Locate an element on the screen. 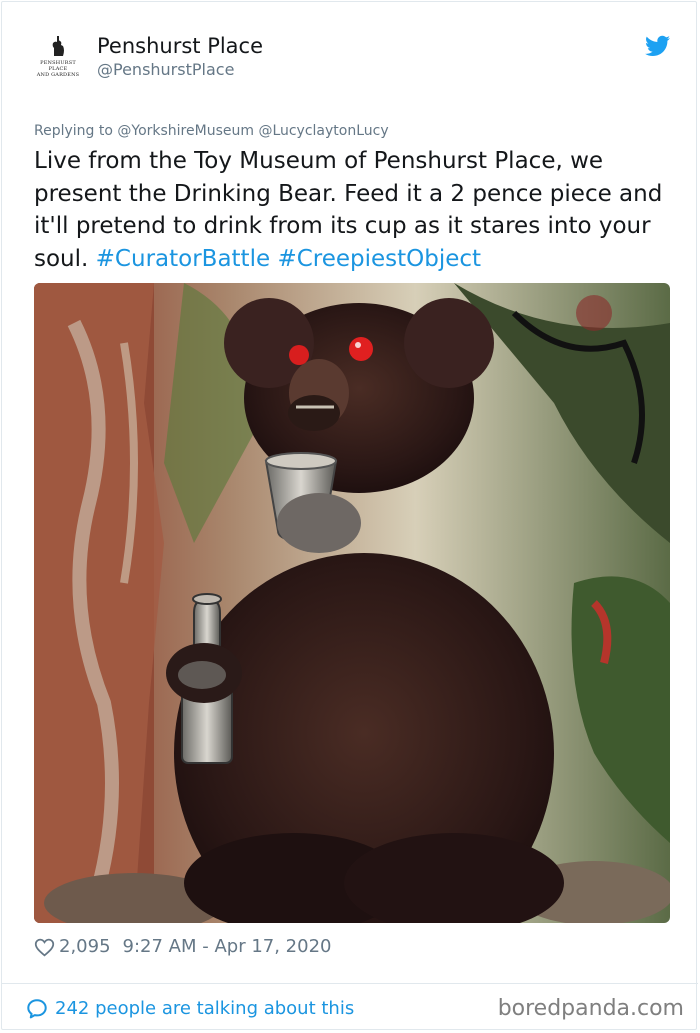 The height and width of the screenshot is (1033, 700). hashtag-creepiestobject: #CreepiestObject is located at coordinates (379, 259).